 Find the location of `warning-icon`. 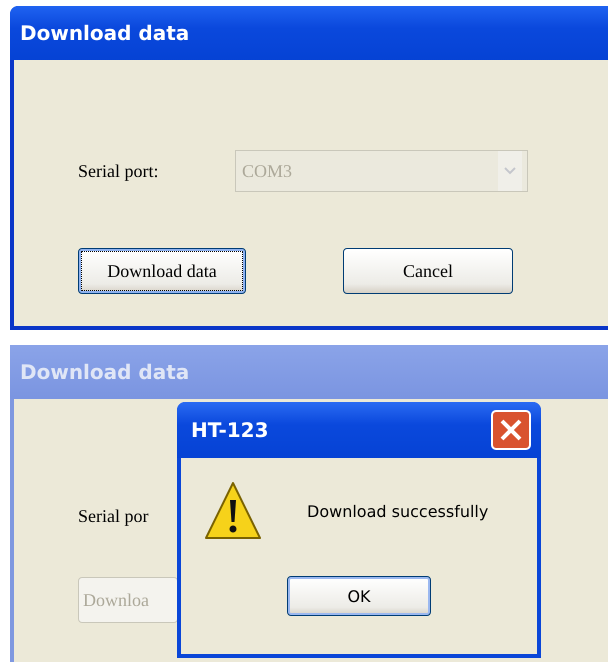

warning-icon is located at coordinates (233, 511).